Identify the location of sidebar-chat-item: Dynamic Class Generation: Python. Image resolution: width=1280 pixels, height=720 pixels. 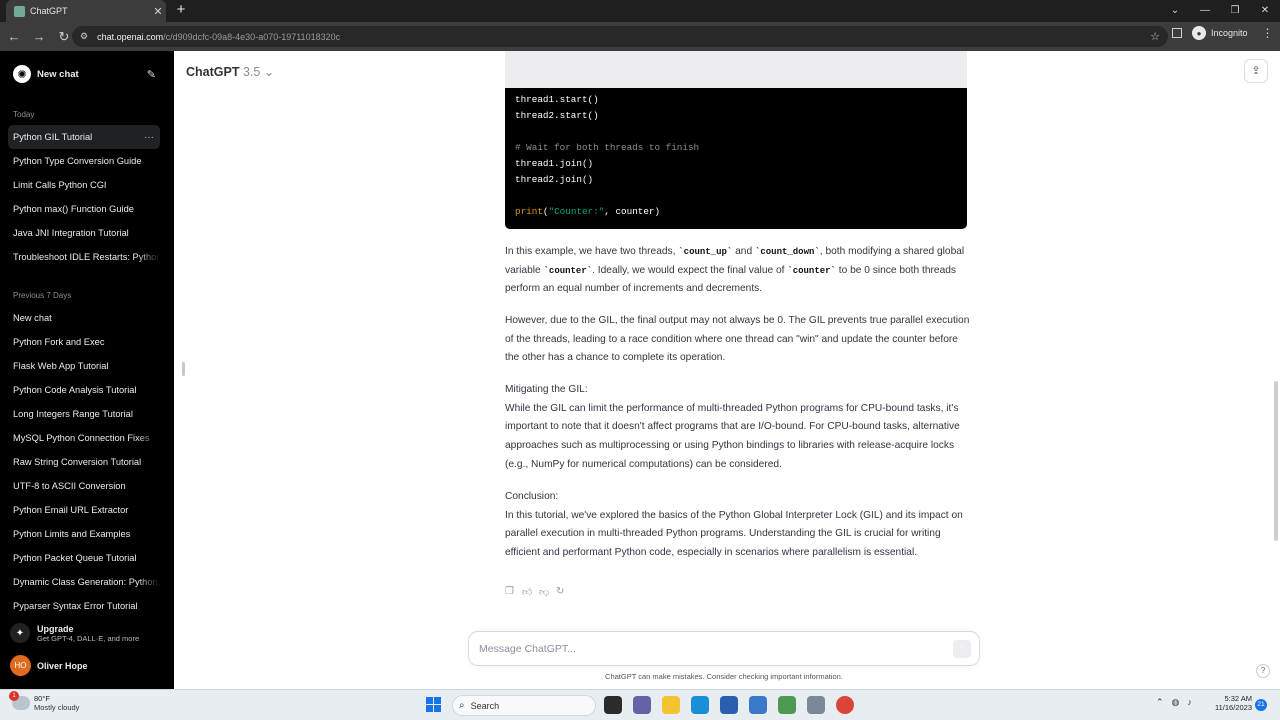
(84, 582).